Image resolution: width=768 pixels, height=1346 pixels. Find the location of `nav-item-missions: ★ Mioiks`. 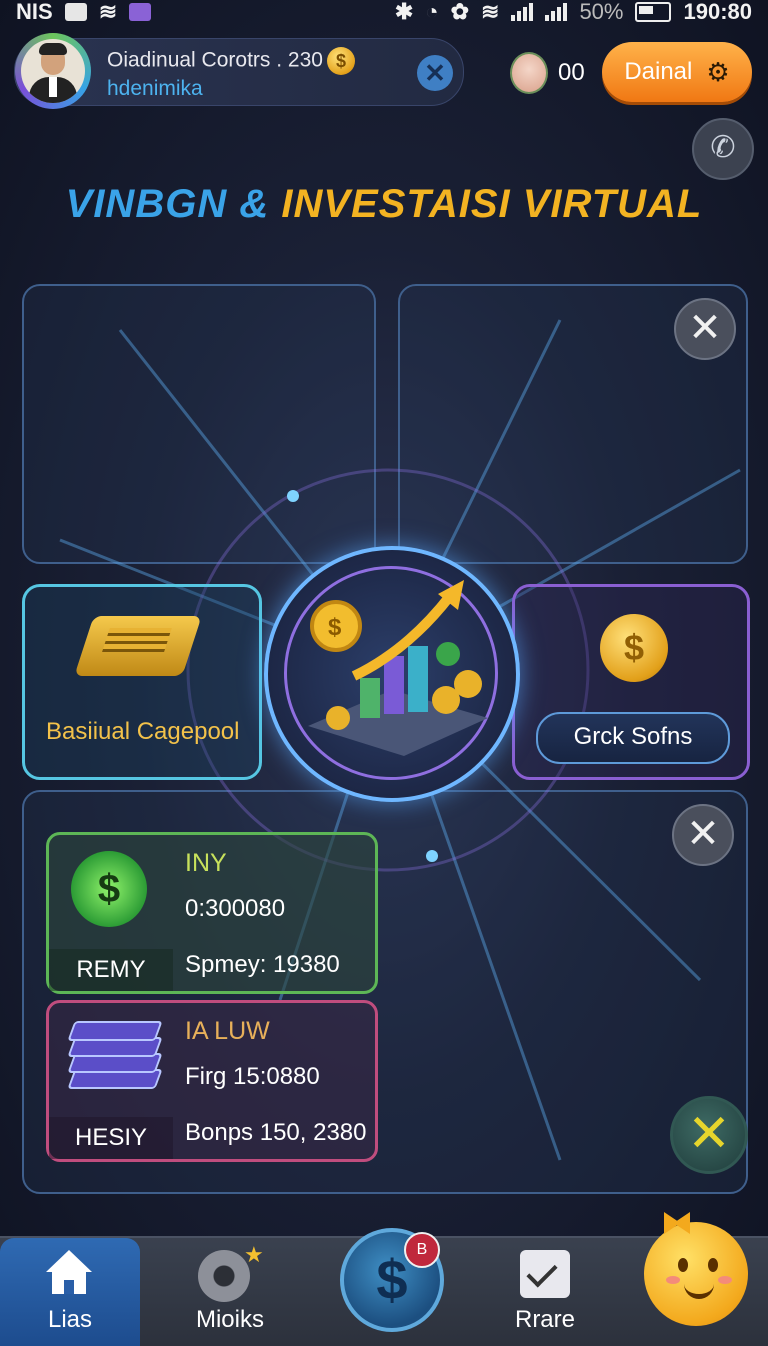

nav-item-missions: ★ Mioiks is located at coordinates (230, 1292).